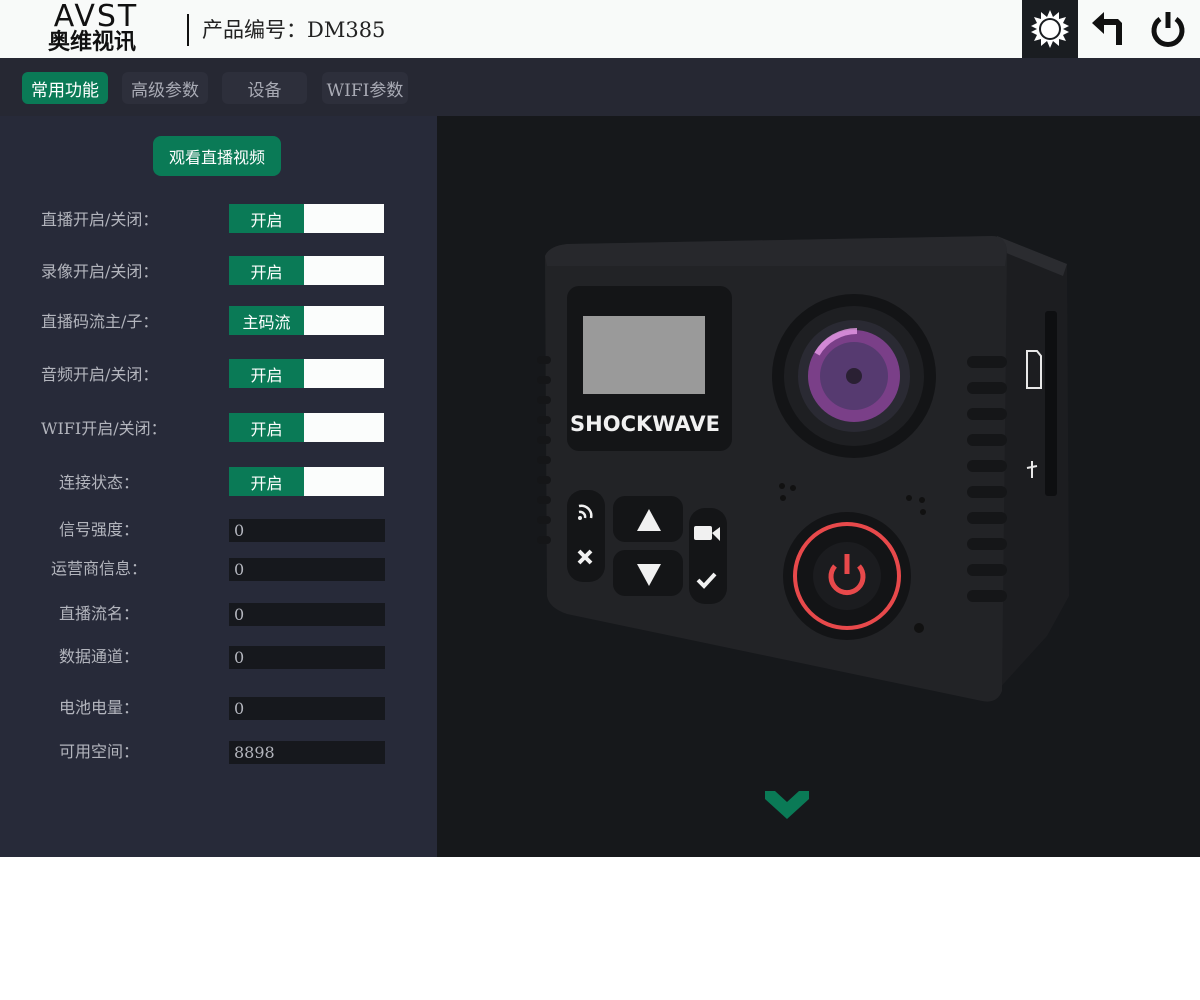  Describe the element at coordinates (306, 373) in the screenshot. I see `audio-toggle: 开启` at that location.